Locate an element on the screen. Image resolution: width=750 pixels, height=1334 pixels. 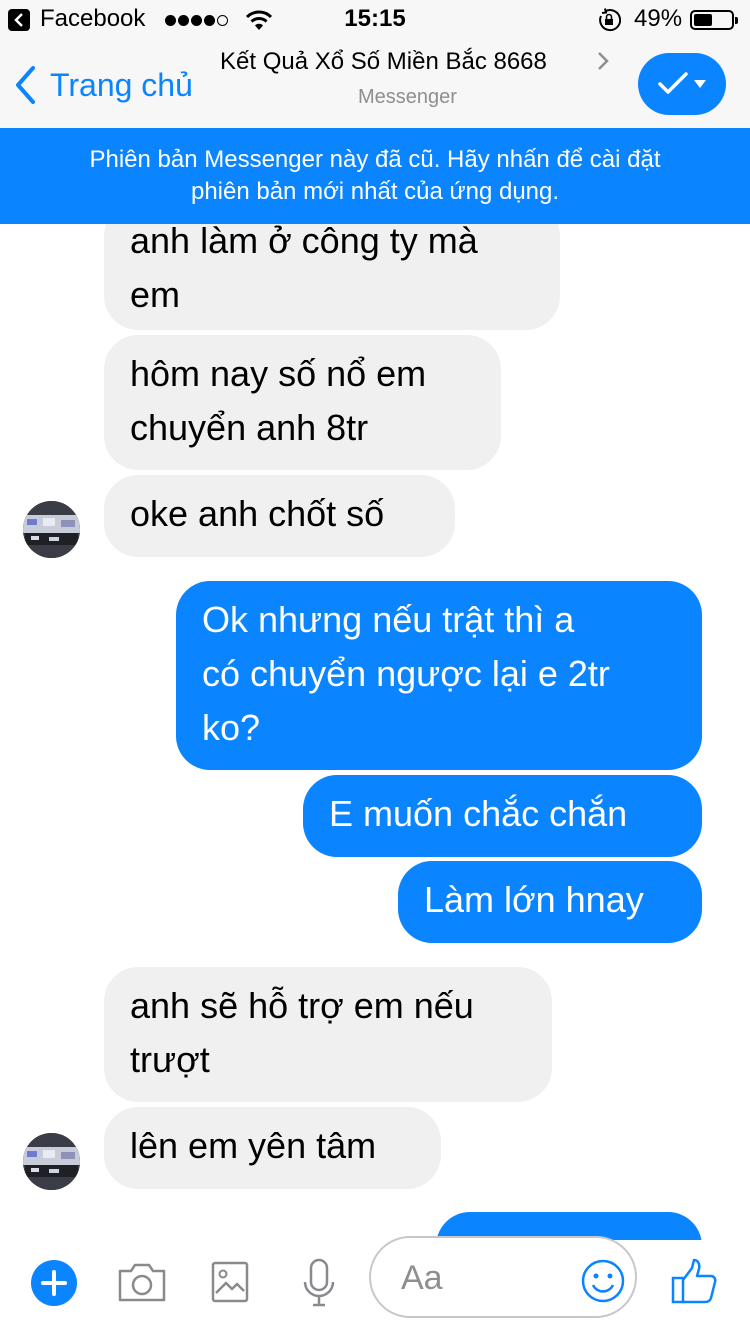
message-line: E muốn chắc chắn is located at coordinates (478, 813).